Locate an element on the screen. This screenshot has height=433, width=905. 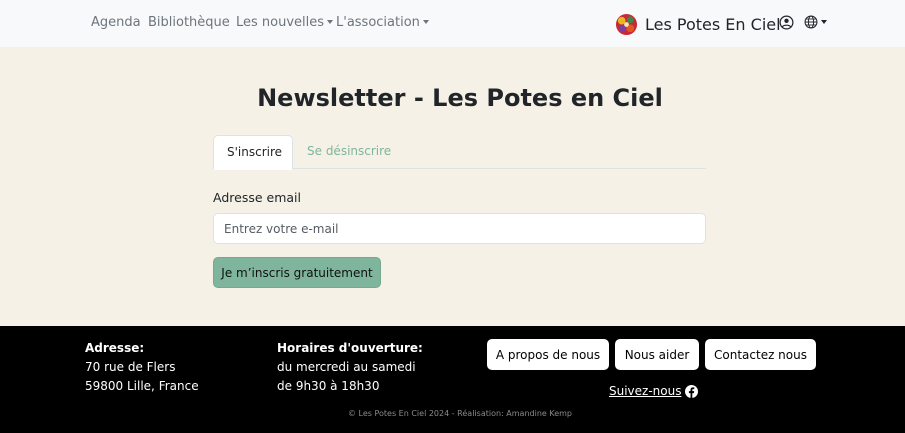
email-input is located at coordinates (459, 228).